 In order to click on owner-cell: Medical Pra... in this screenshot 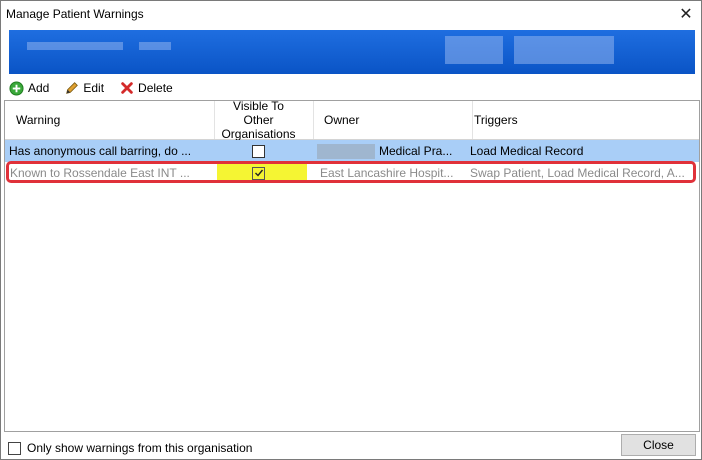, I will do `click(389, 151)`.